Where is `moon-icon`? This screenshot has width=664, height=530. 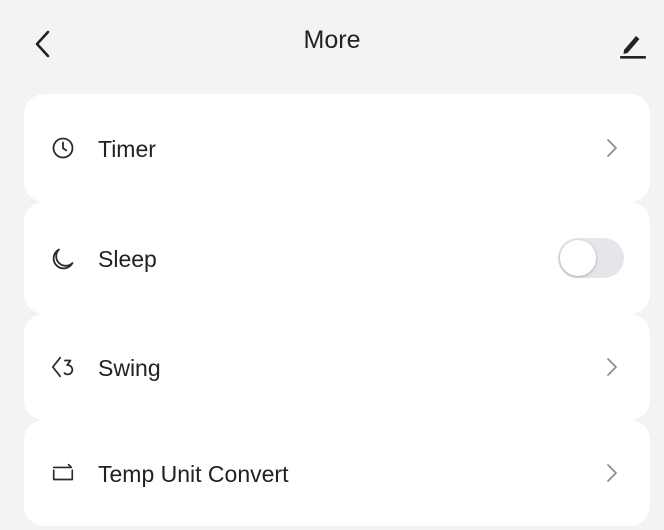 moon-icon is located at coordinates (63, 259).